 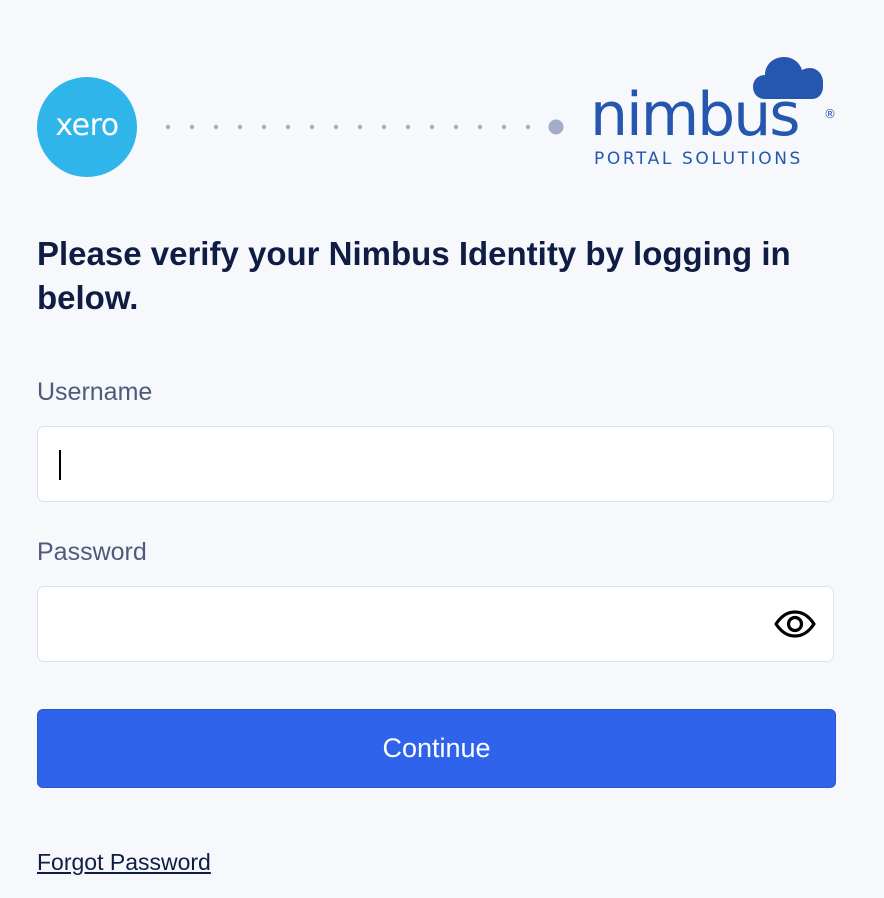 What do you see at coordinates (698, 159) in the screenshot?
I see `nimbus-tagline: PORTAL SOLUTIONS` at bounding box center [698, 159].